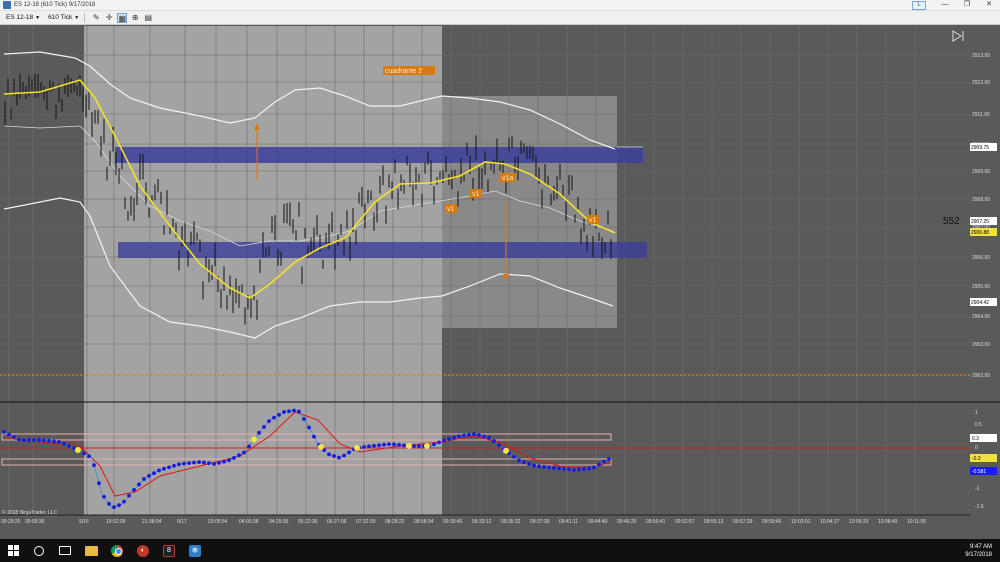  What do you see at coordinates (976, 413) in the screenshot?
I see `osc-tick: 1` at bounding box center [976, 413].